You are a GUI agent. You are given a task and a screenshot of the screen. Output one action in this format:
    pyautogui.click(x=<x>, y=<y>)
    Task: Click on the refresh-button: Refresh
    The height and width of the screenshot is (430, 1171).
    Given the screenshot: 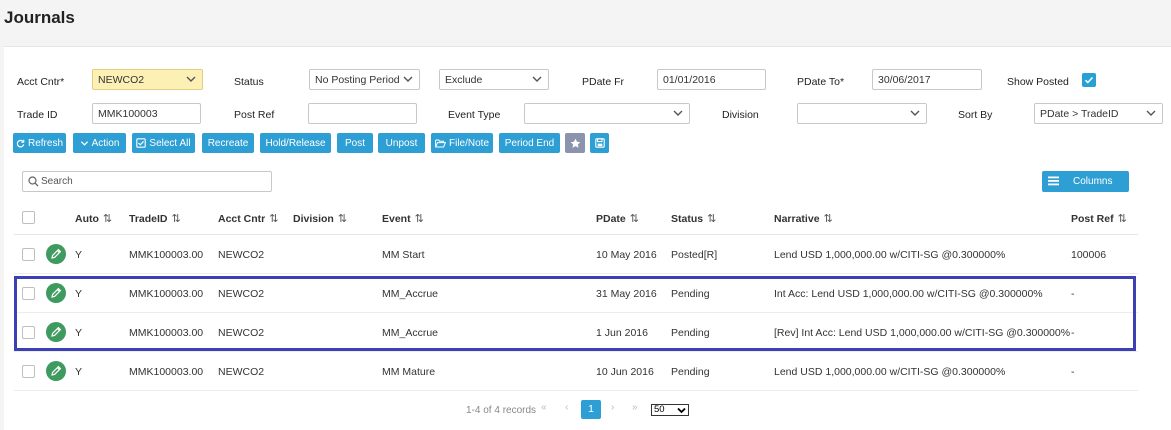 What is the action you would take?
    pyautogui.click(x=39, y=143)
    